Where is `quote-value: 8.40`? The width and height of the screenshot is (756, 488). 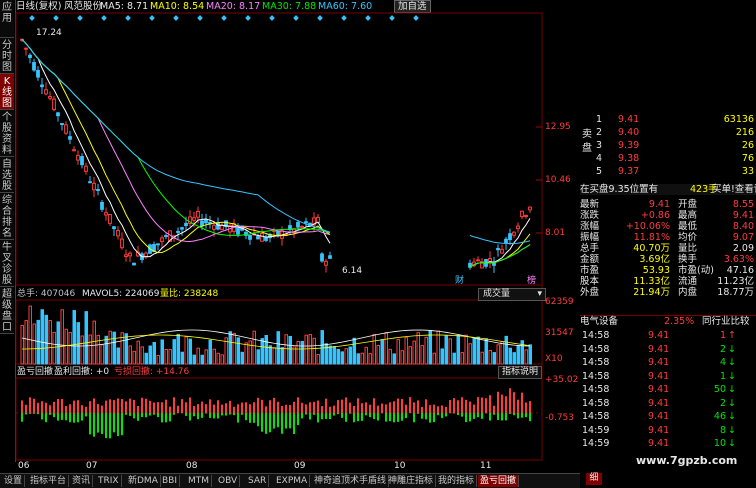 quote-value: 8.40 is located at coordinates (743, 226).